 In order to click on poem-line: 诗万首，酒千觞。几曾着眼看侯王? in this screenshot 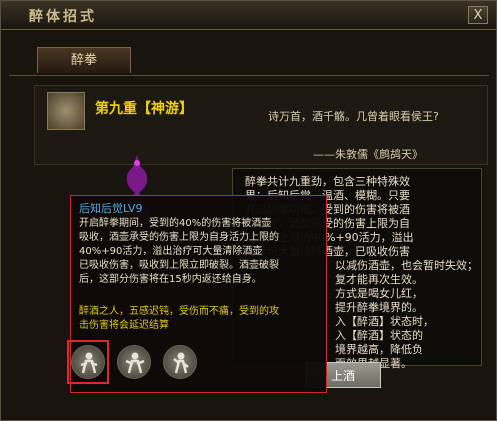, I will do `click(353, 116)`.